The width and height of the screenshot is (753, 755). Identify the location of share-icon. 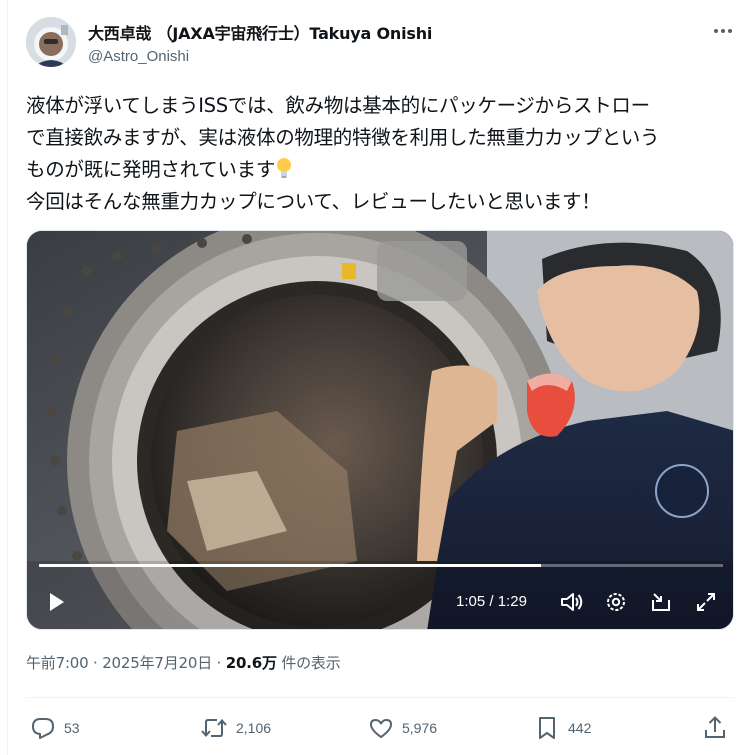
(715, 727).